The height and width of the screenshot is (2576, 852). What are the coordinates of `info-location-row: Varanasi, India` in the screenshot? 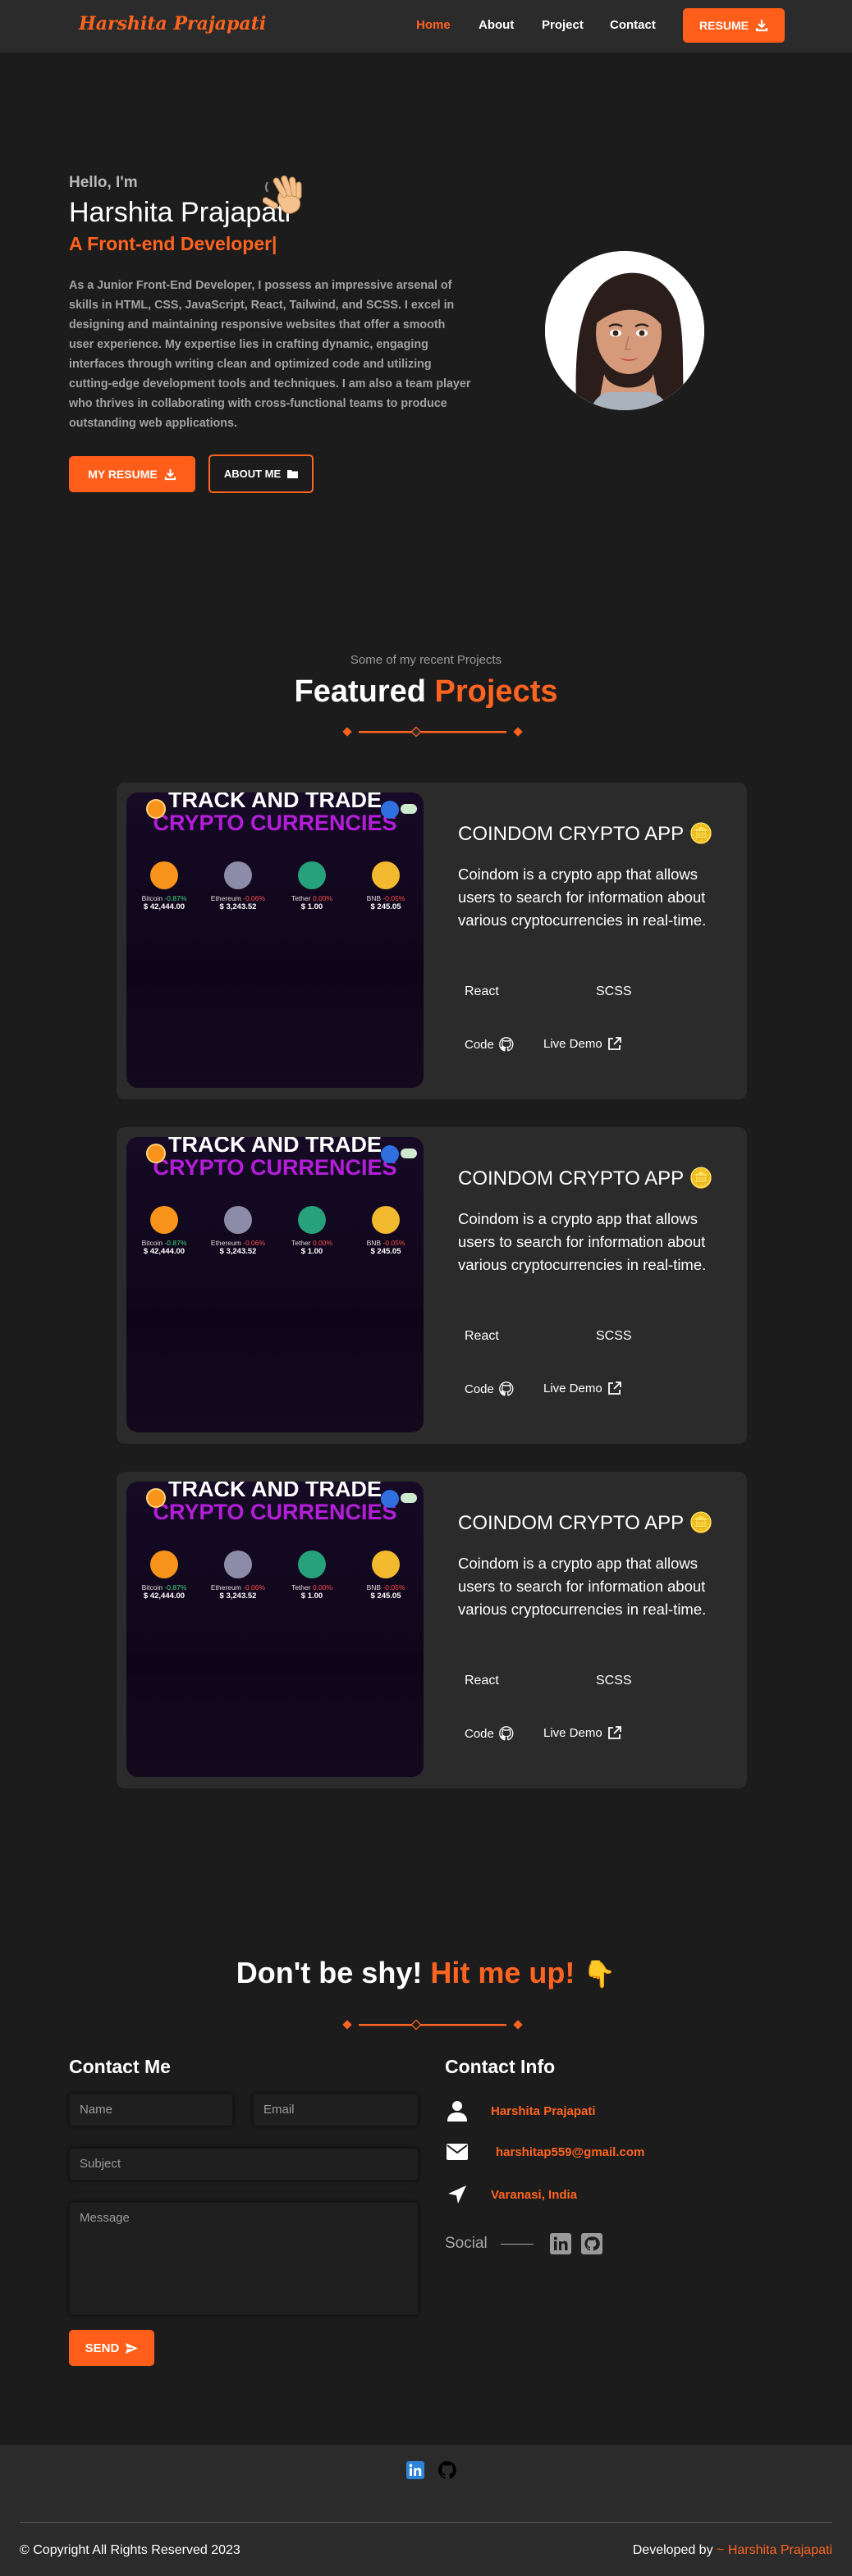 It's located at (511, 2194).